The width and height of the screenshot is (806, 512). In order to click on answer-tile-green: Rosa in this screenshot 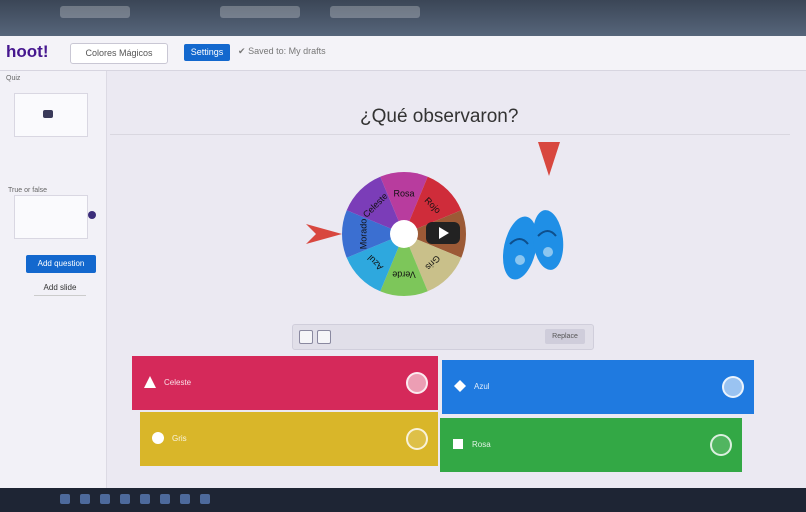, I will do `click(591, 445)`.